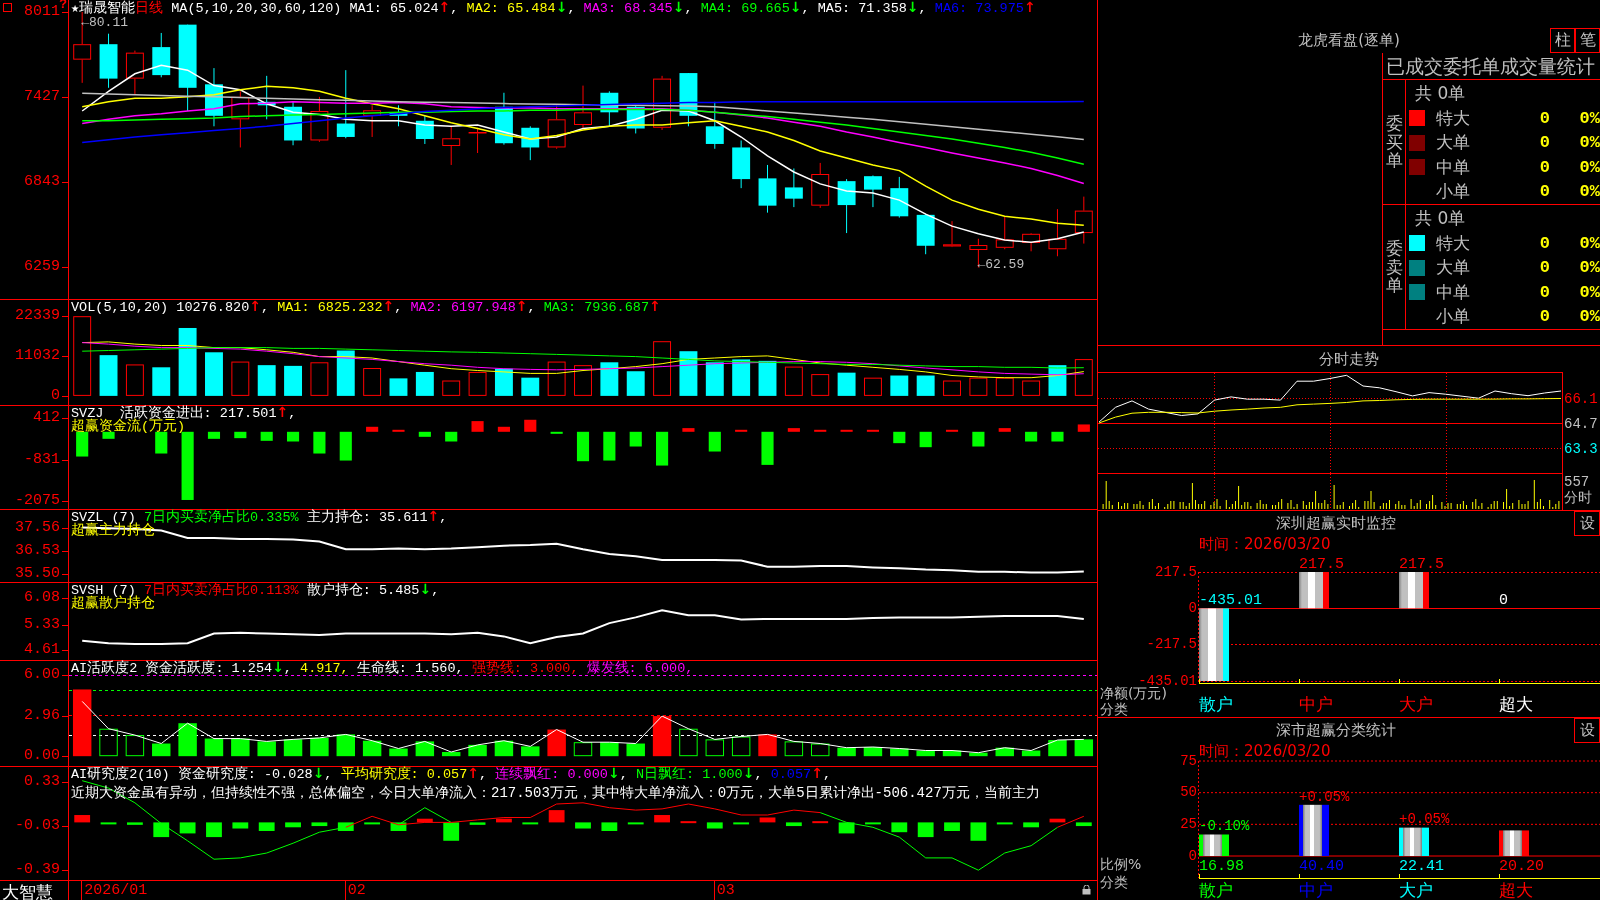 This screenshot has width=1600, height=900. I want to click on brand-label: 大智慧, so click(34, 890).